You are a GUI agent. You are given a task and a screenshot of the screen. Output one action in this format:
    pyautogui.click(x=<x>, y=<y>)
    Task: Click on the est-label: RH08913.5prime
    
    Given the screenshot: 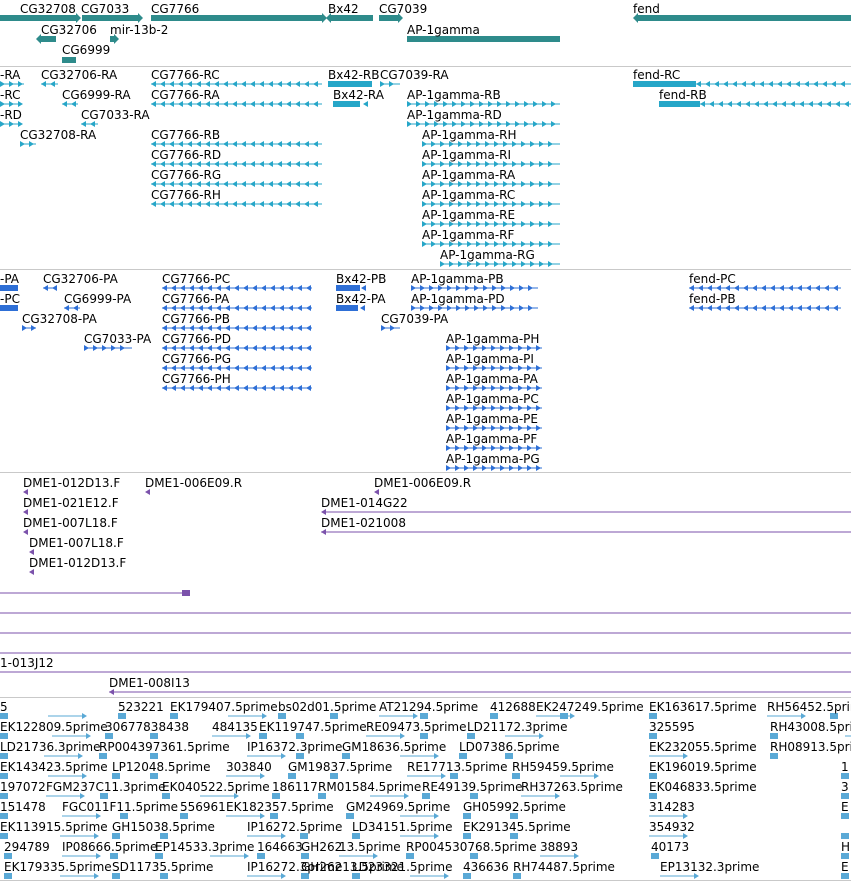 What is the action you would take?
    pyautogui.click(x=810, y=747)
    